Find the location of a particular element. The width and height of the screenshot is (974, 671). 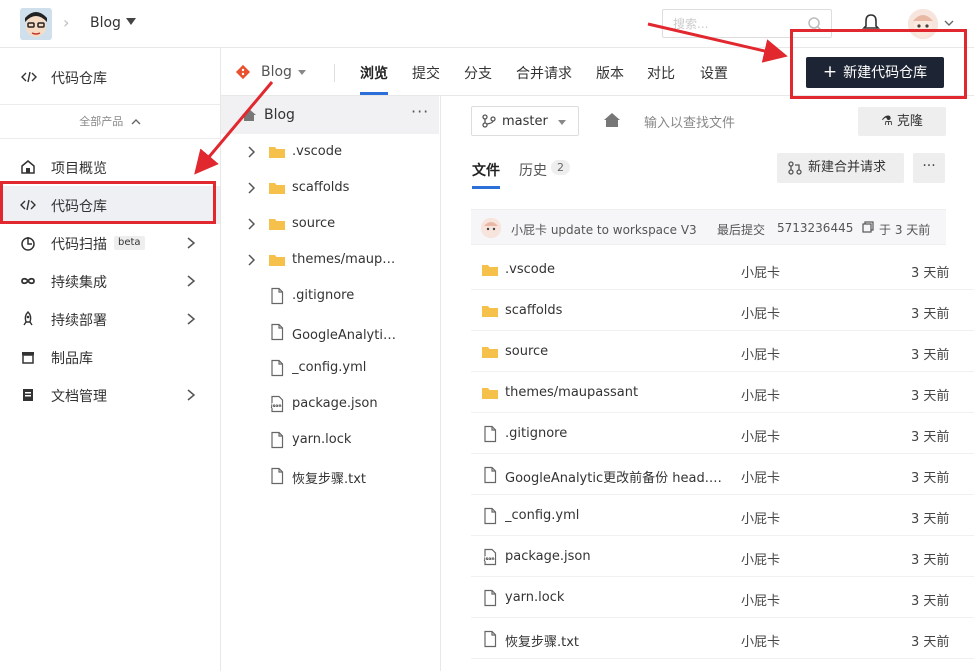

tab-files: 文件 is located at coordinates (486, 170).